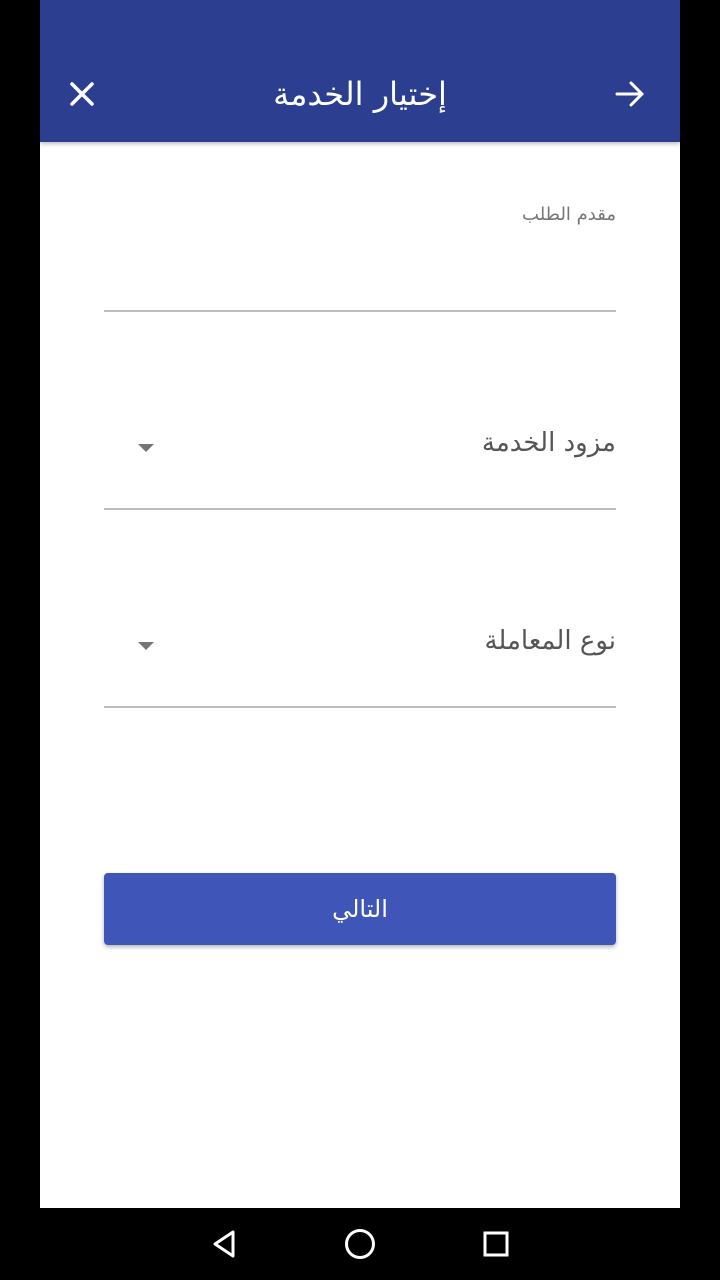 Image resolution: width=720 pixels, height=1280 pixels. I want to click on system-back-button, so click(224, 1244).